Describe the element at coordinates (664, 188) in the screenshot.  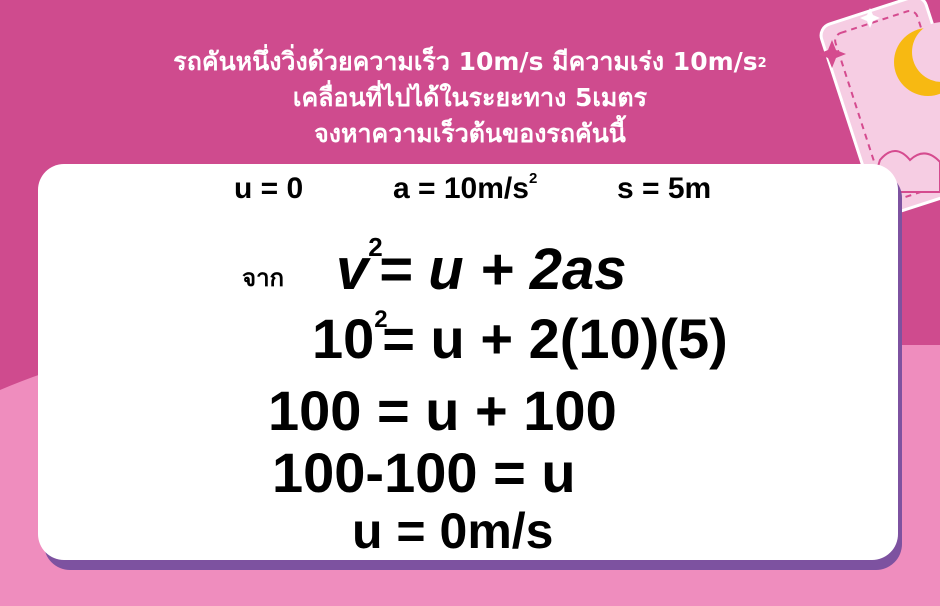
I see `given-s: s = 5m` at that location.